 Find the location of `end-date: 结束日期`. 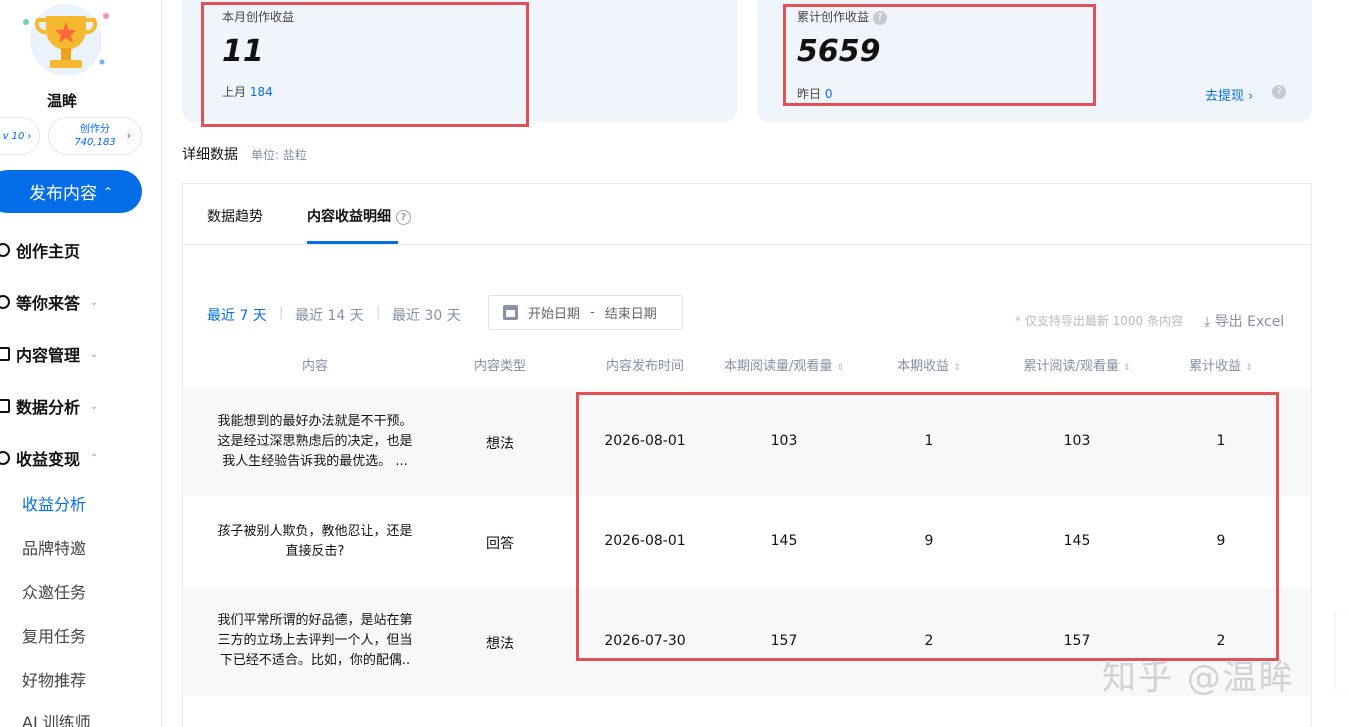

end-date: 结束日期 is located at coordinates (630, 314).